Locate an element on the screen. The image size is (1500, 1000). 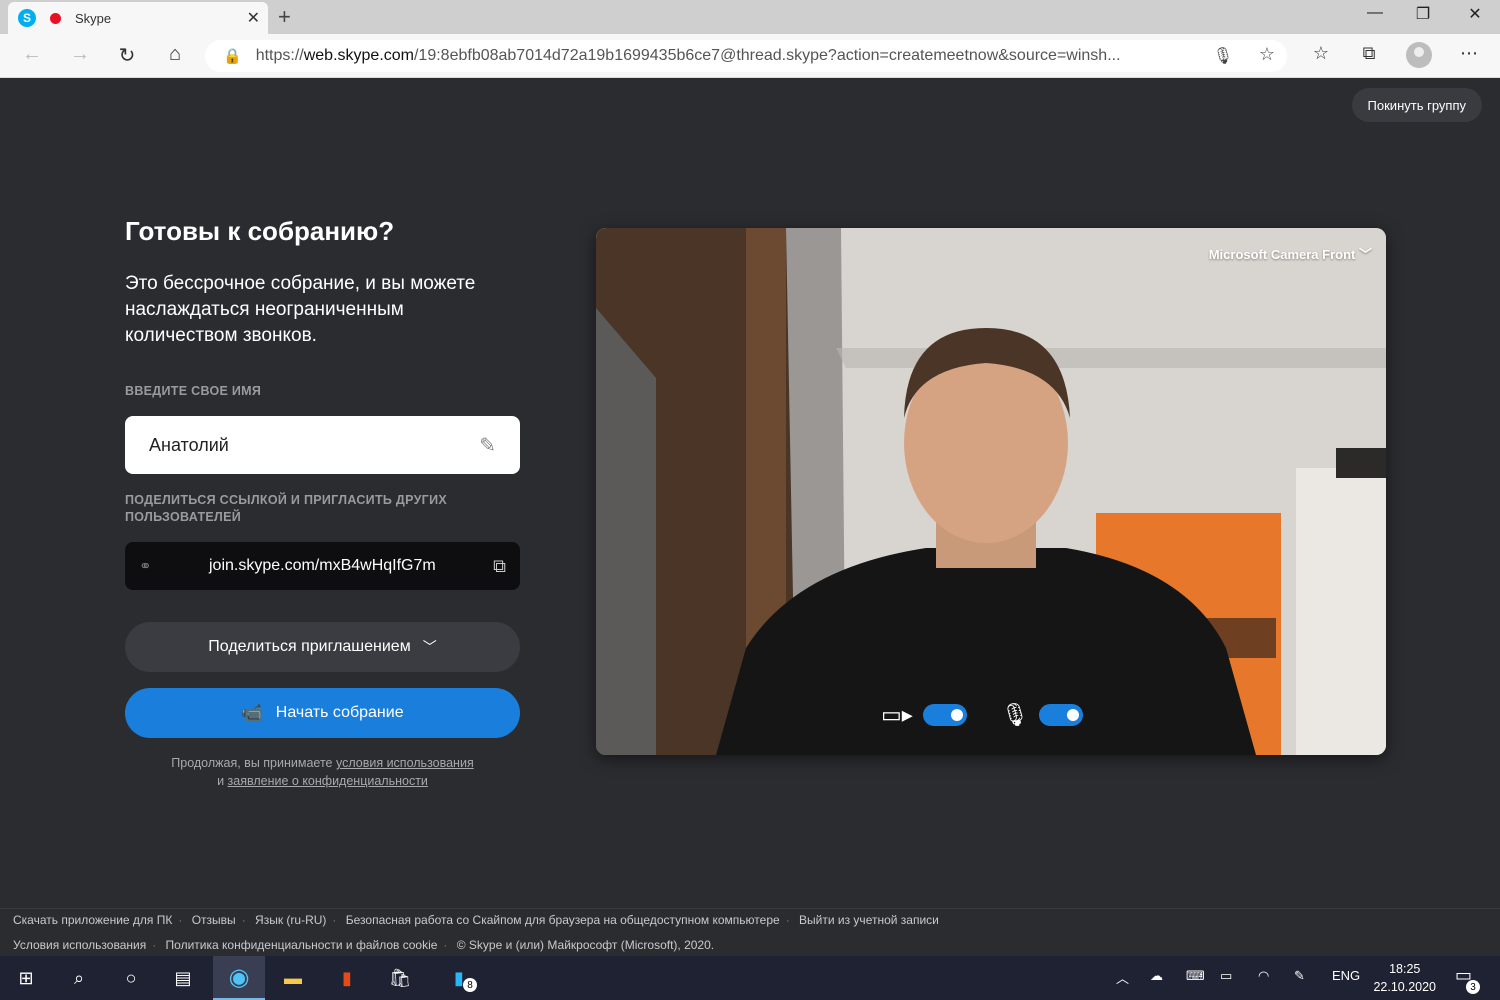
cortana-icon: ○ is located at coordinates (131, 978).